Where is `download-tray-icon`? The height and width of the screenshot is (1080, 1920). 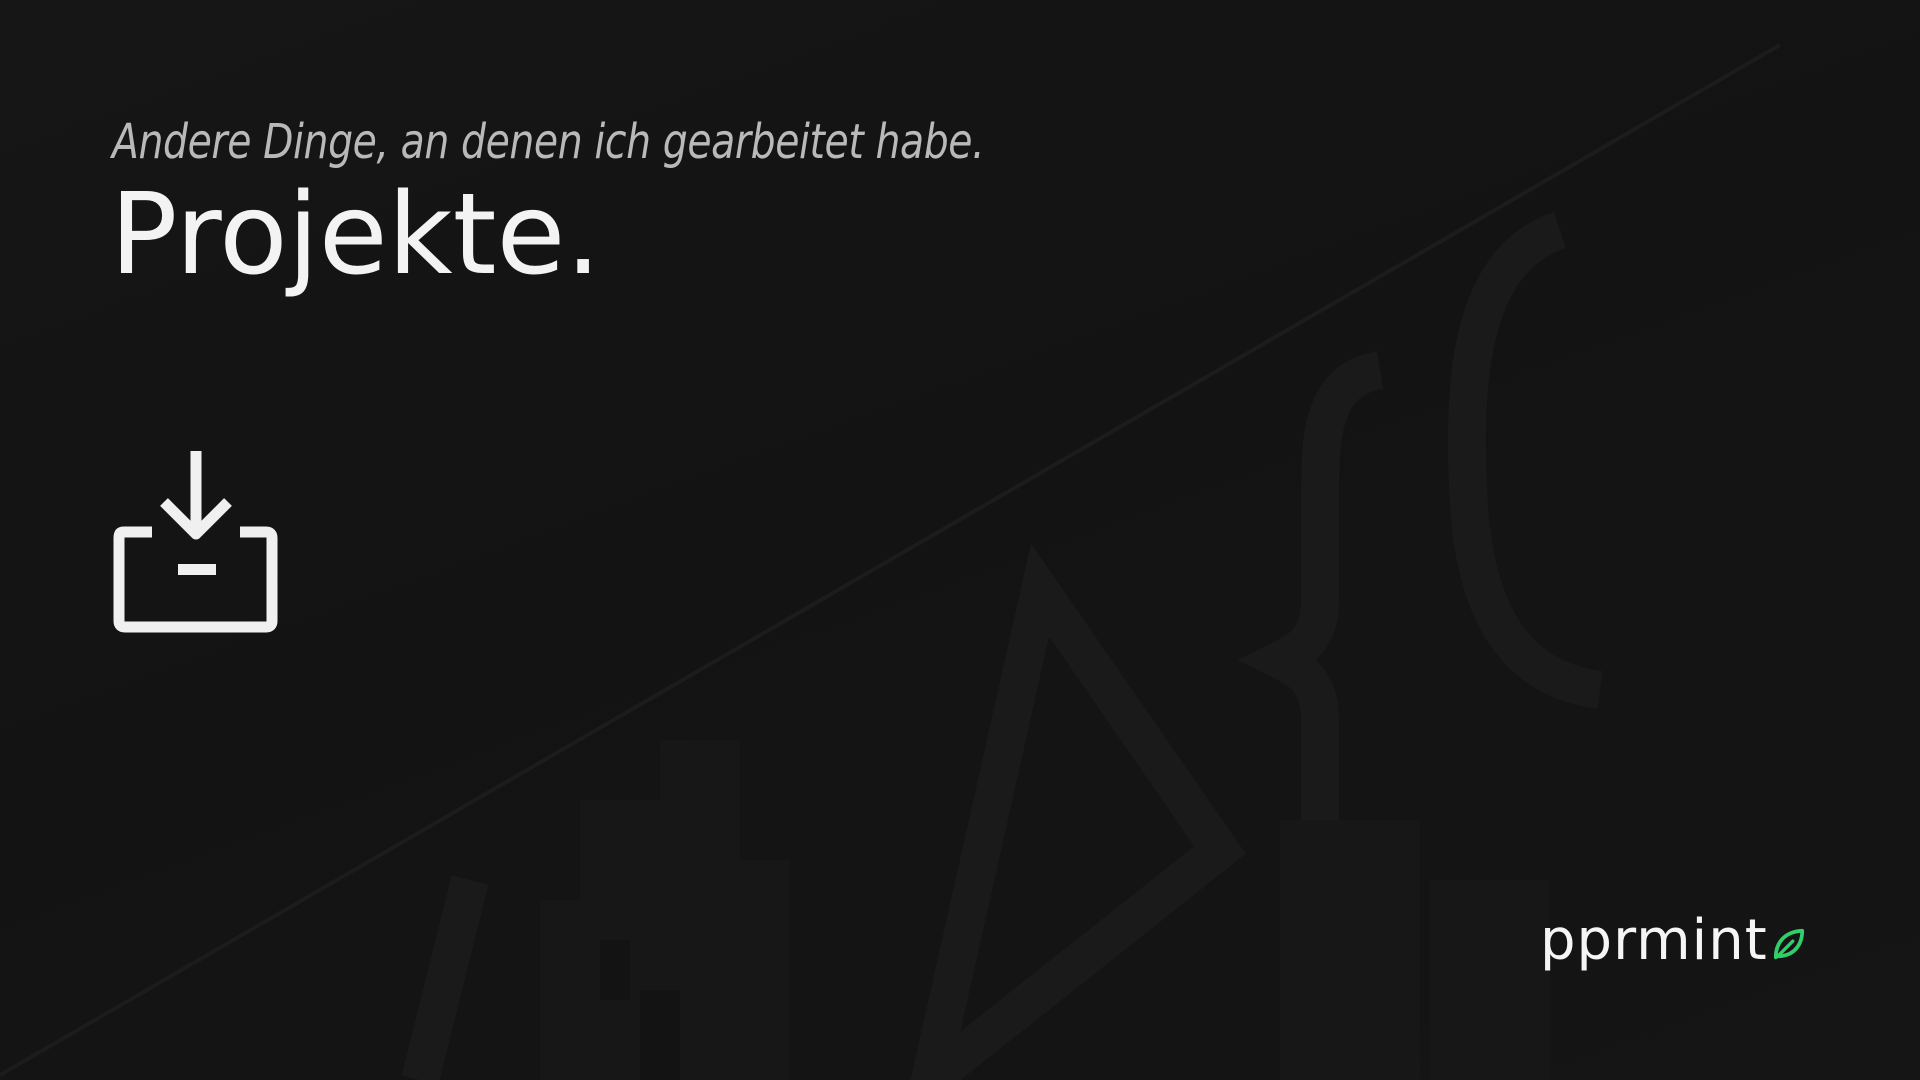 download-tray-icon is located at coordinates (195, 542).